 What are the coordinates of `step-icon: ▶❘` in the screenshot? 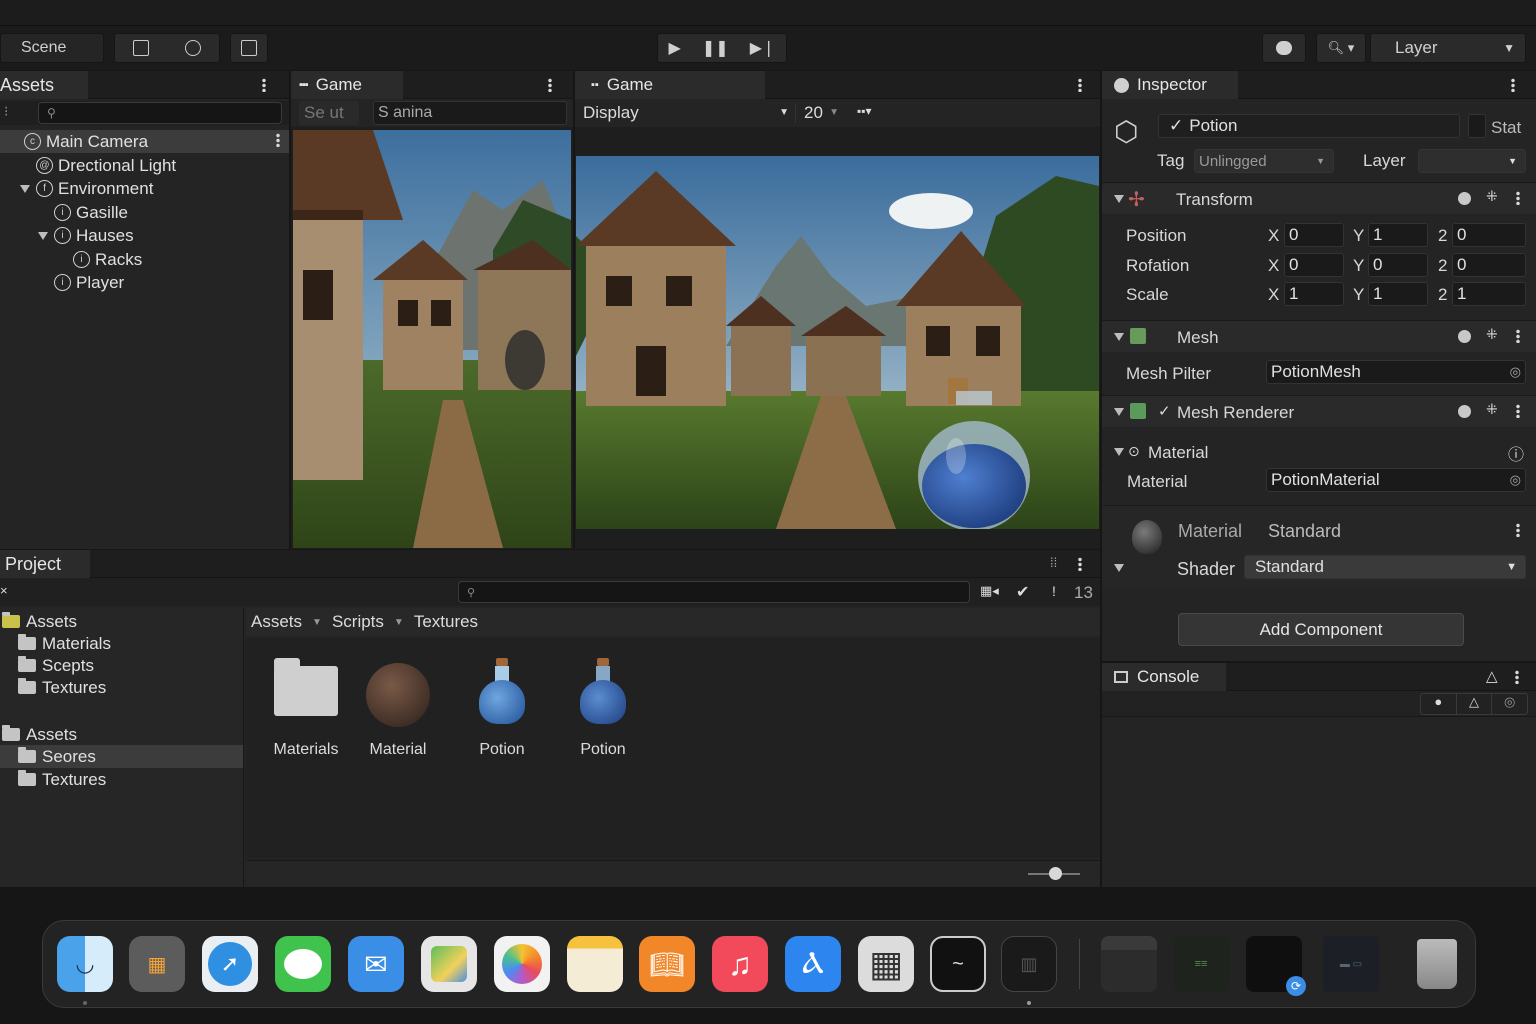 It's located at (763, 48).